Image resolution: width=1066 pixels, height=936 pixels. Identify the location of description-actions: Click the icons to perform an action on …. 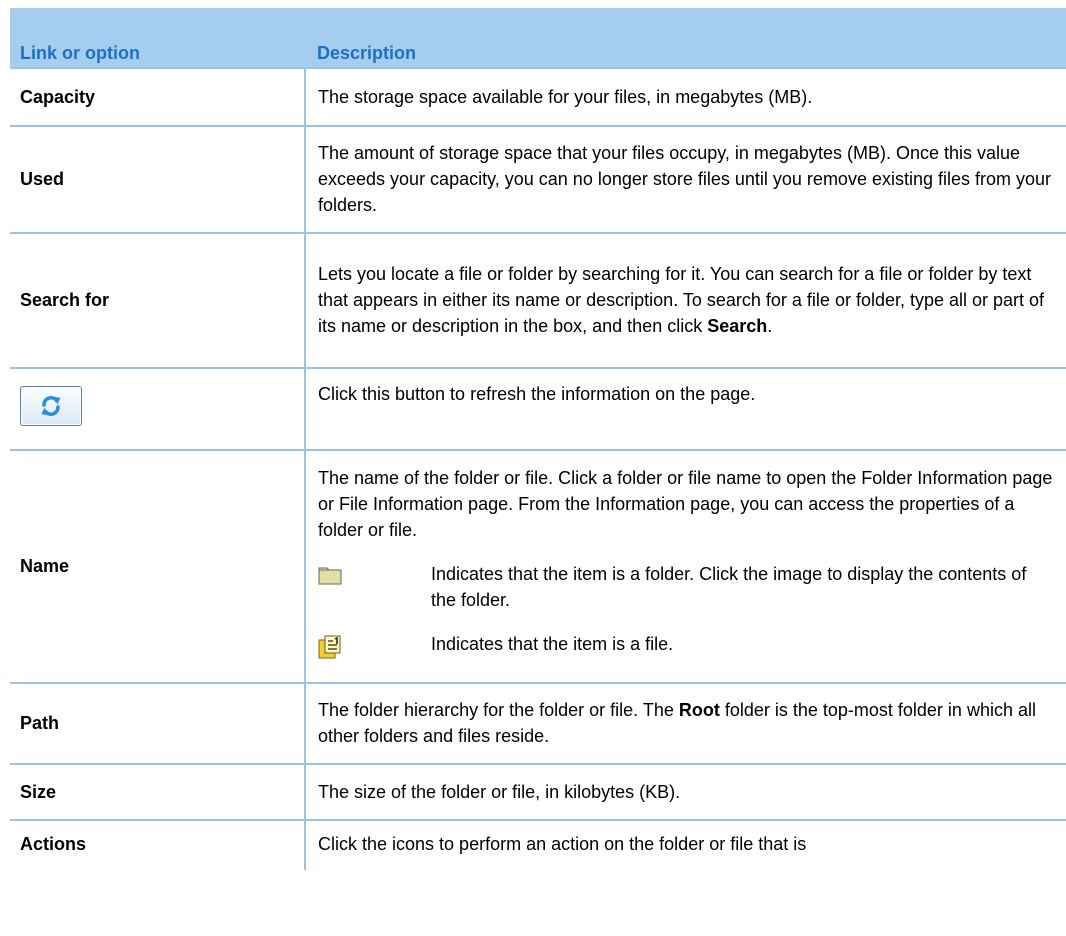
(562, 844).